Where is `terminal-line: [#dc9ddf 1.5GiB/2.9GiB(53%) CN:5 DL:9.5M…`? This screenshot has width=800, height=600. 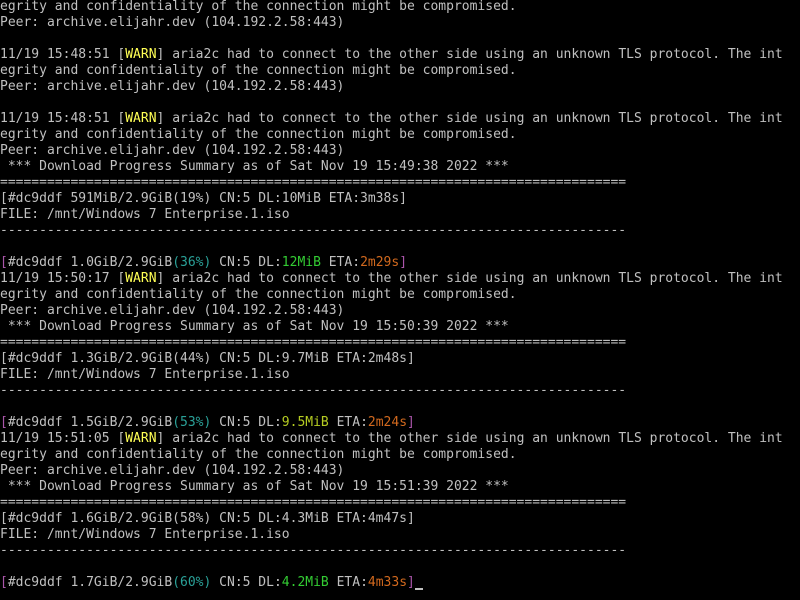
terminal-line: [#dc9ddf 1.5GiB/2.9GiB(53%) CN:5 DL:9.5M… is located at coordinates (400, 423).